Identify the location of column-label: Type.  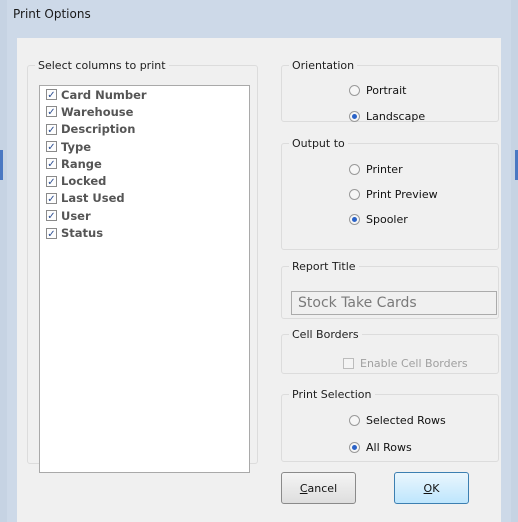
(76, 146).